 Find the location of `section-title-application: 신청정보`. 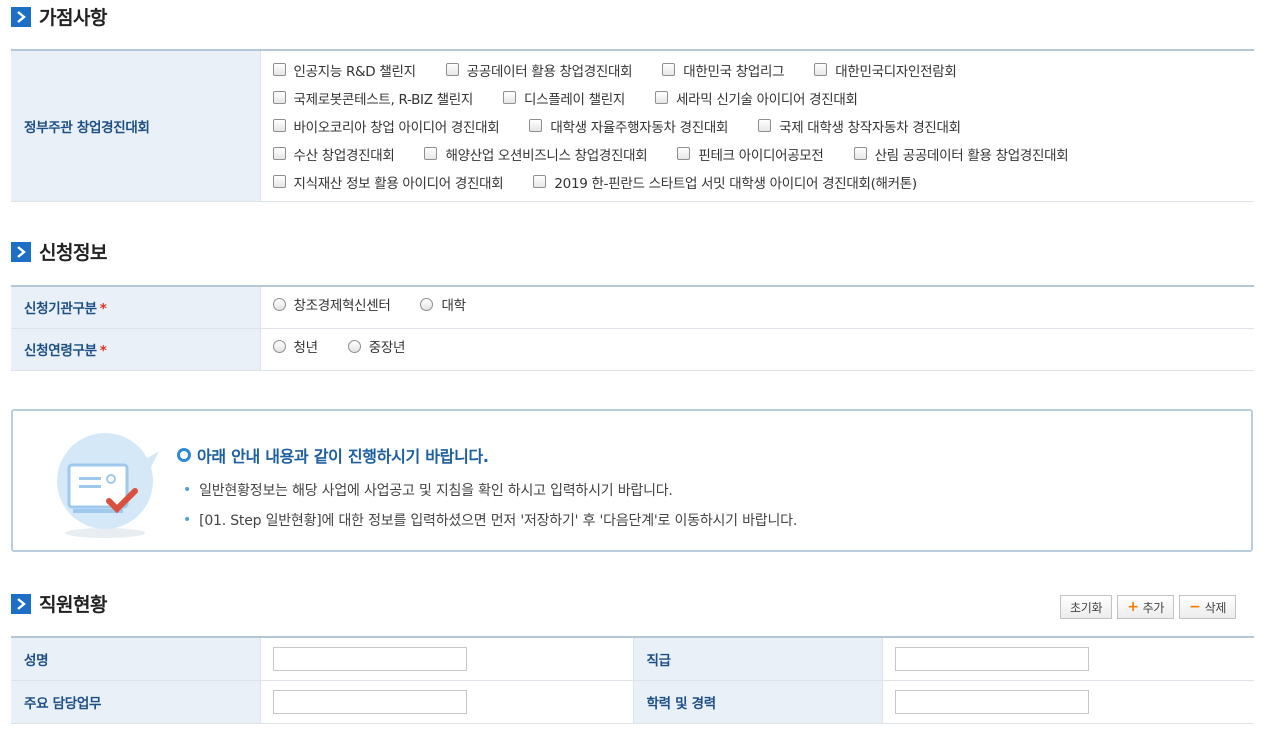

section-title-application: 신청정보 is located at coordinates (59, 251).